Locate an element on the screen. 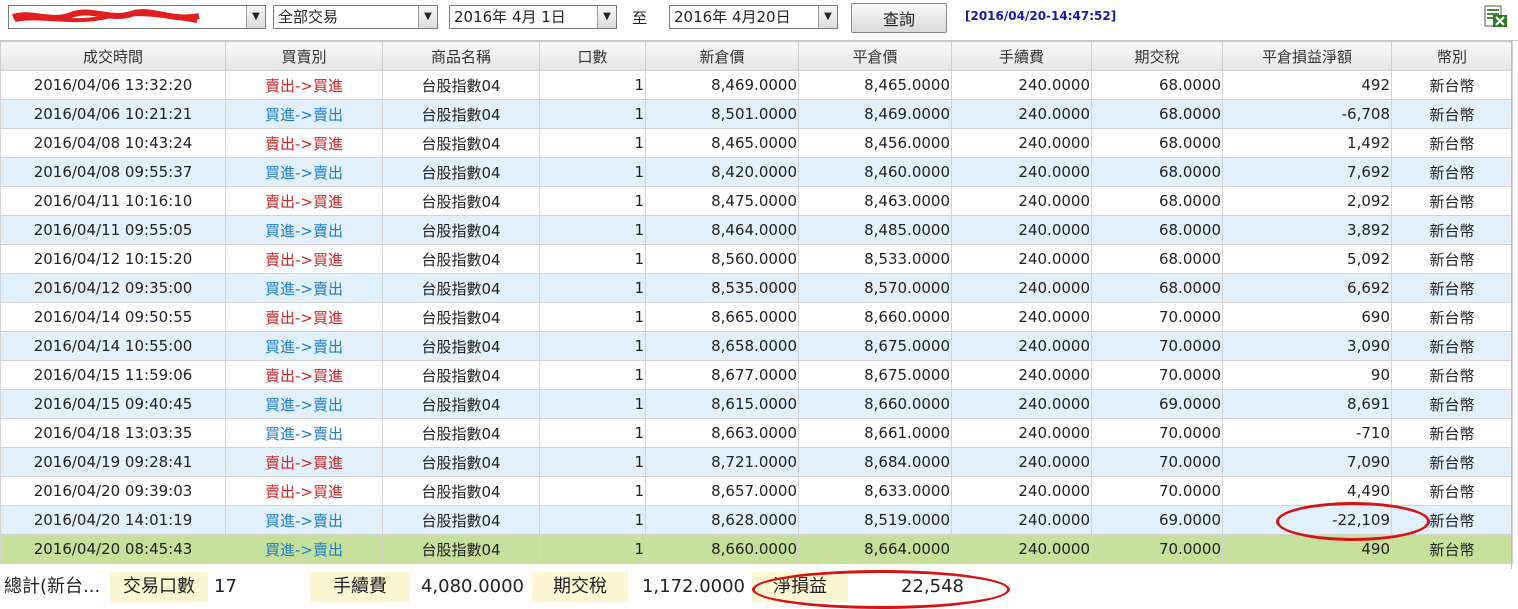  date-to-picker: 2016年 4月20日 ▼ is located at coordinates (753, 17).